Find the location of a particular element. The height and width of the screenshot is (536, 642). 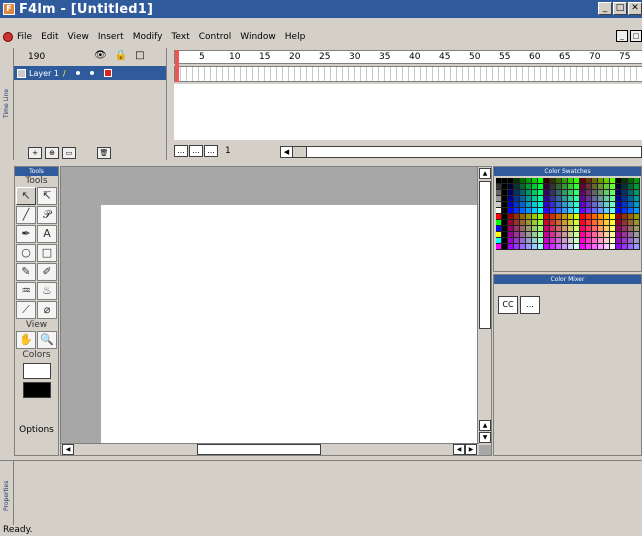

tool-grid: ↖ ↸ ╱ 𝒫 ✒ A ○ □ ✎ ✐ ♒ ♨ ⟋ ⌀ is located at coordinates (36, 253).